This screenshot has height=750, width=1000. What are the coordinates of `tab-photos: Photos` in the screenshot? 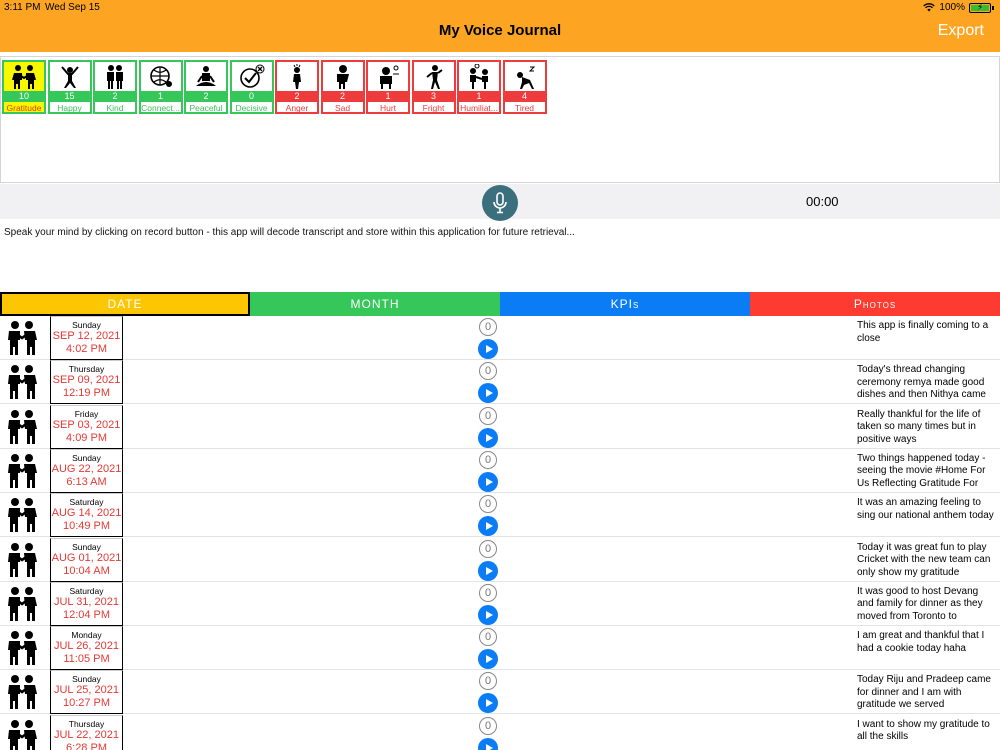 It's located at (875, 304).